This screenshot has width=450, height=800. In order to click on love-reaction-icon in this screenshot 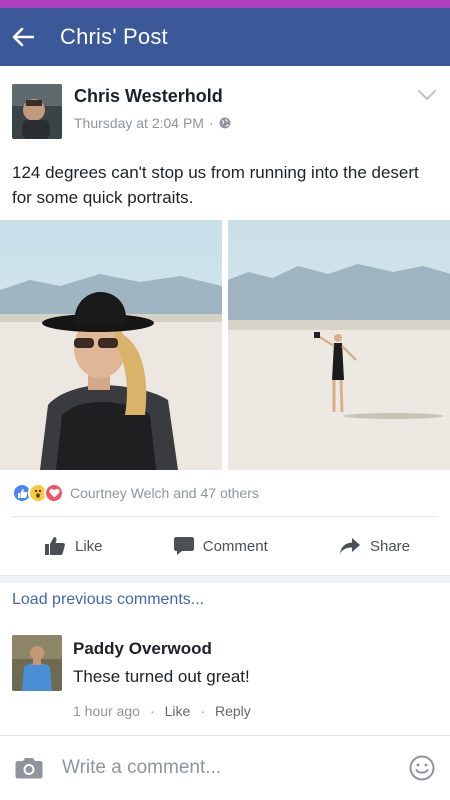, I will do `click(54, 493)`.